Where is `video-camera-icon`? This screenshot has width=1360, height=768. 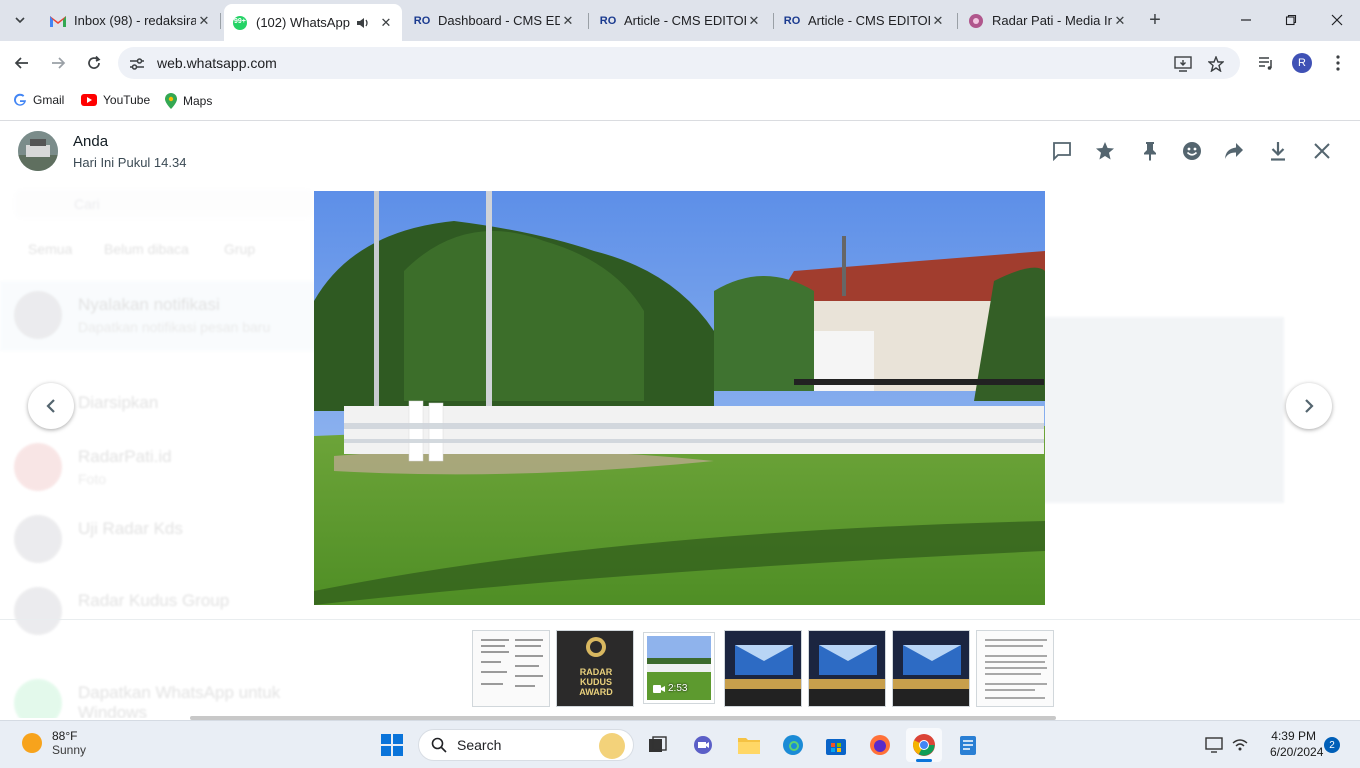
video-camera-icon is located at coordinates (659, 688).